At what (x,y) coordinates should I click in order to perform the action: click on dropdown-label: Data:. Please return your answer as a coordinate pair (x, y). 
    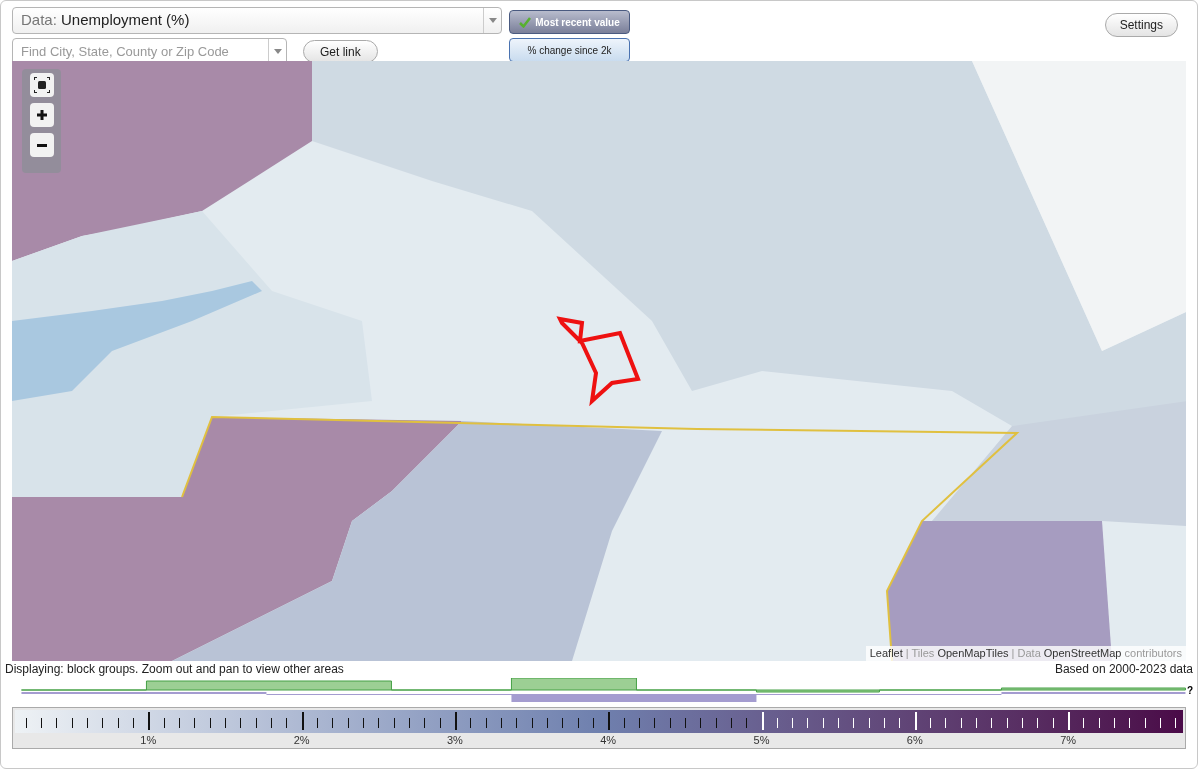
    Looking at the image, I should click on (39, 20).